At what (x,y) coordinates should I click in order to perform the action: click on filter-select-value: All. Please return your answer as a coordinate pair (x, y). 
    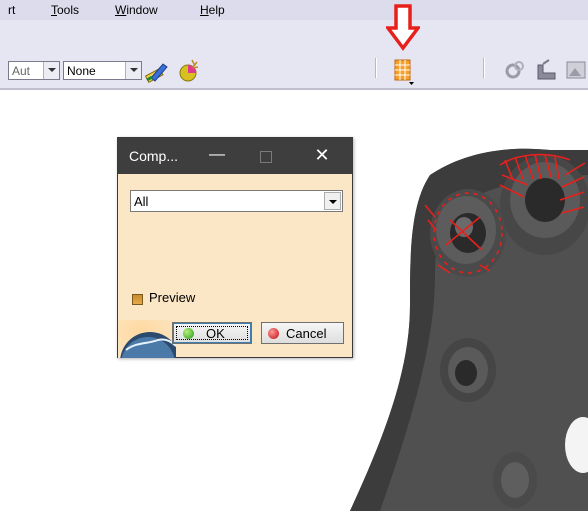
    Looking at the image, I should click on (141, 201).